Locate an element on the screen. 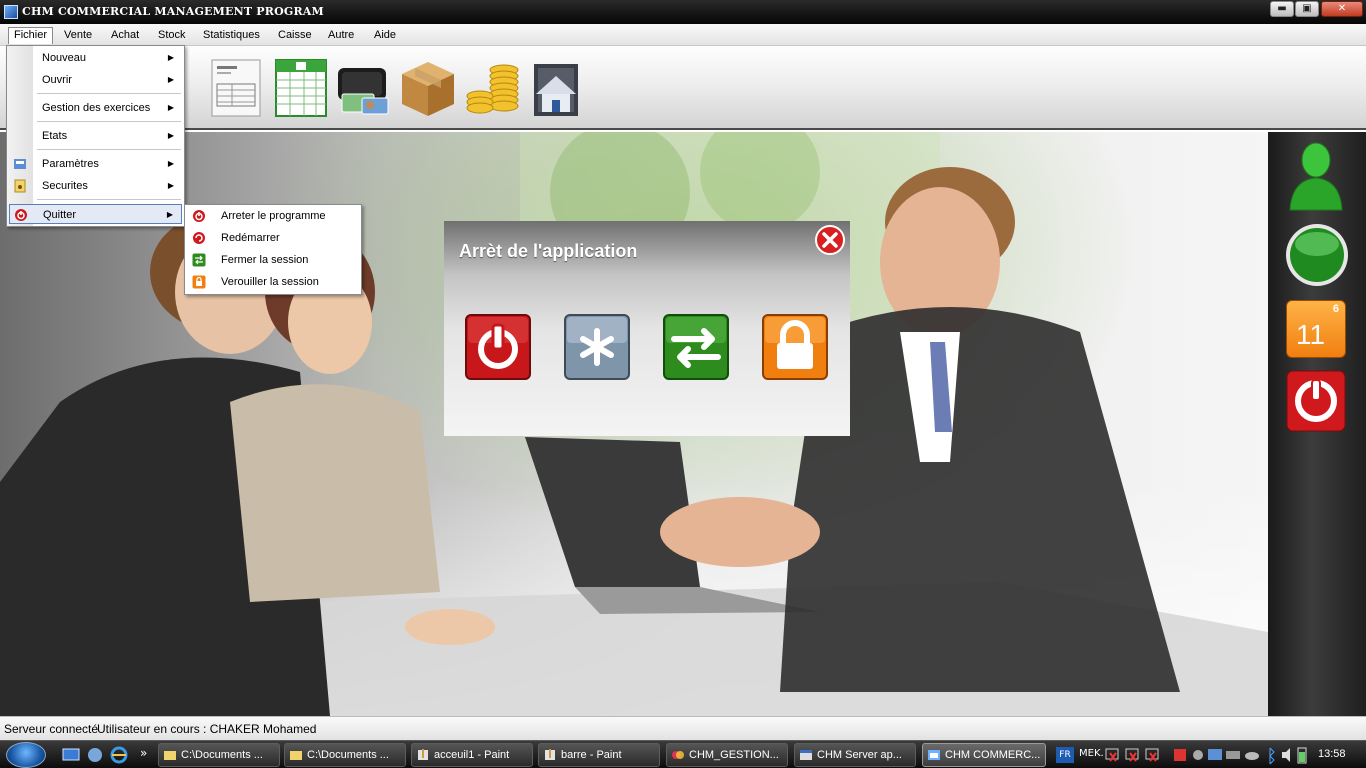 The height and width of the screenshot is (768, 1366). menu-item-verouiller-session: Verouiller la session is located at coordinates (273, 282).